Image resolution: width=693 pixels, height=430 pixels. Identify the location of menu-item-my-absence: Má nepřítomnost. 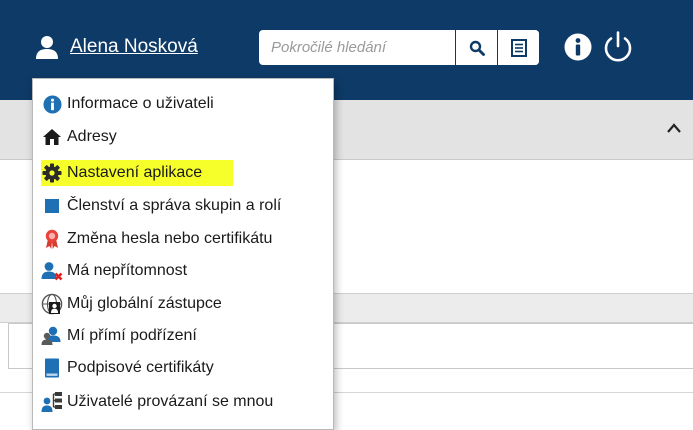
(115, 271).